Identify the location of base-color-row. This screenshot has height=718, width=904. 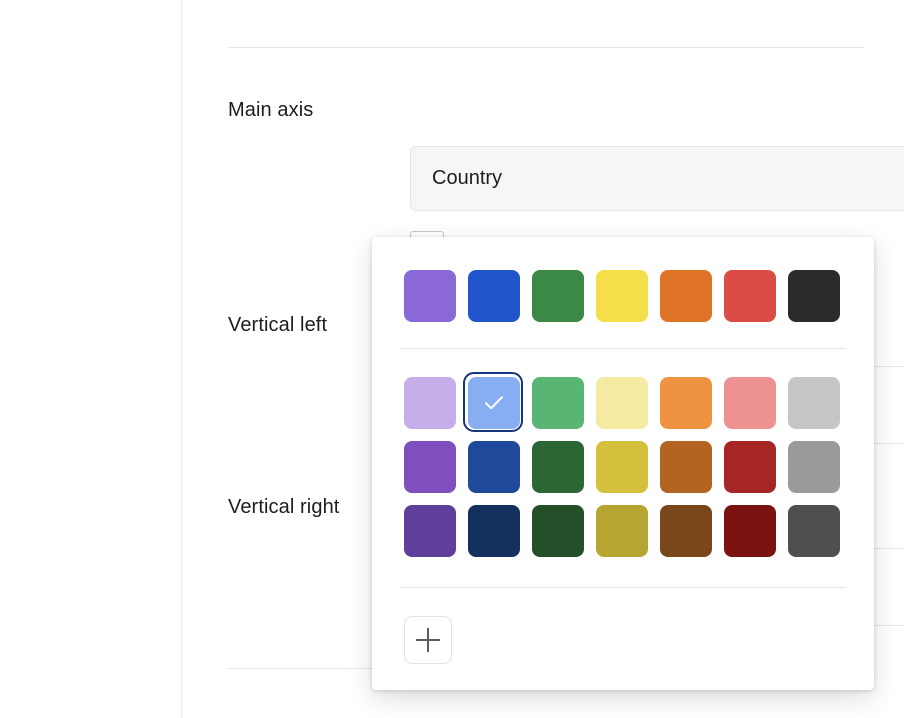
(623, 279).